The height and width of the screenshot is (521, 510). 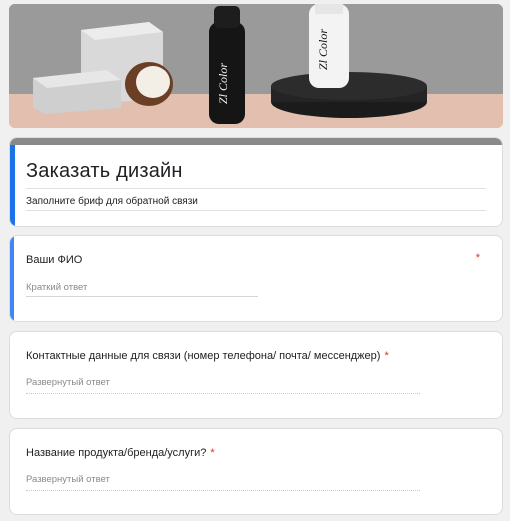 What do you see at coordinates (12, 278) in the screenshot?
I see `active-question-indicator` at bounding box center [12, 278].